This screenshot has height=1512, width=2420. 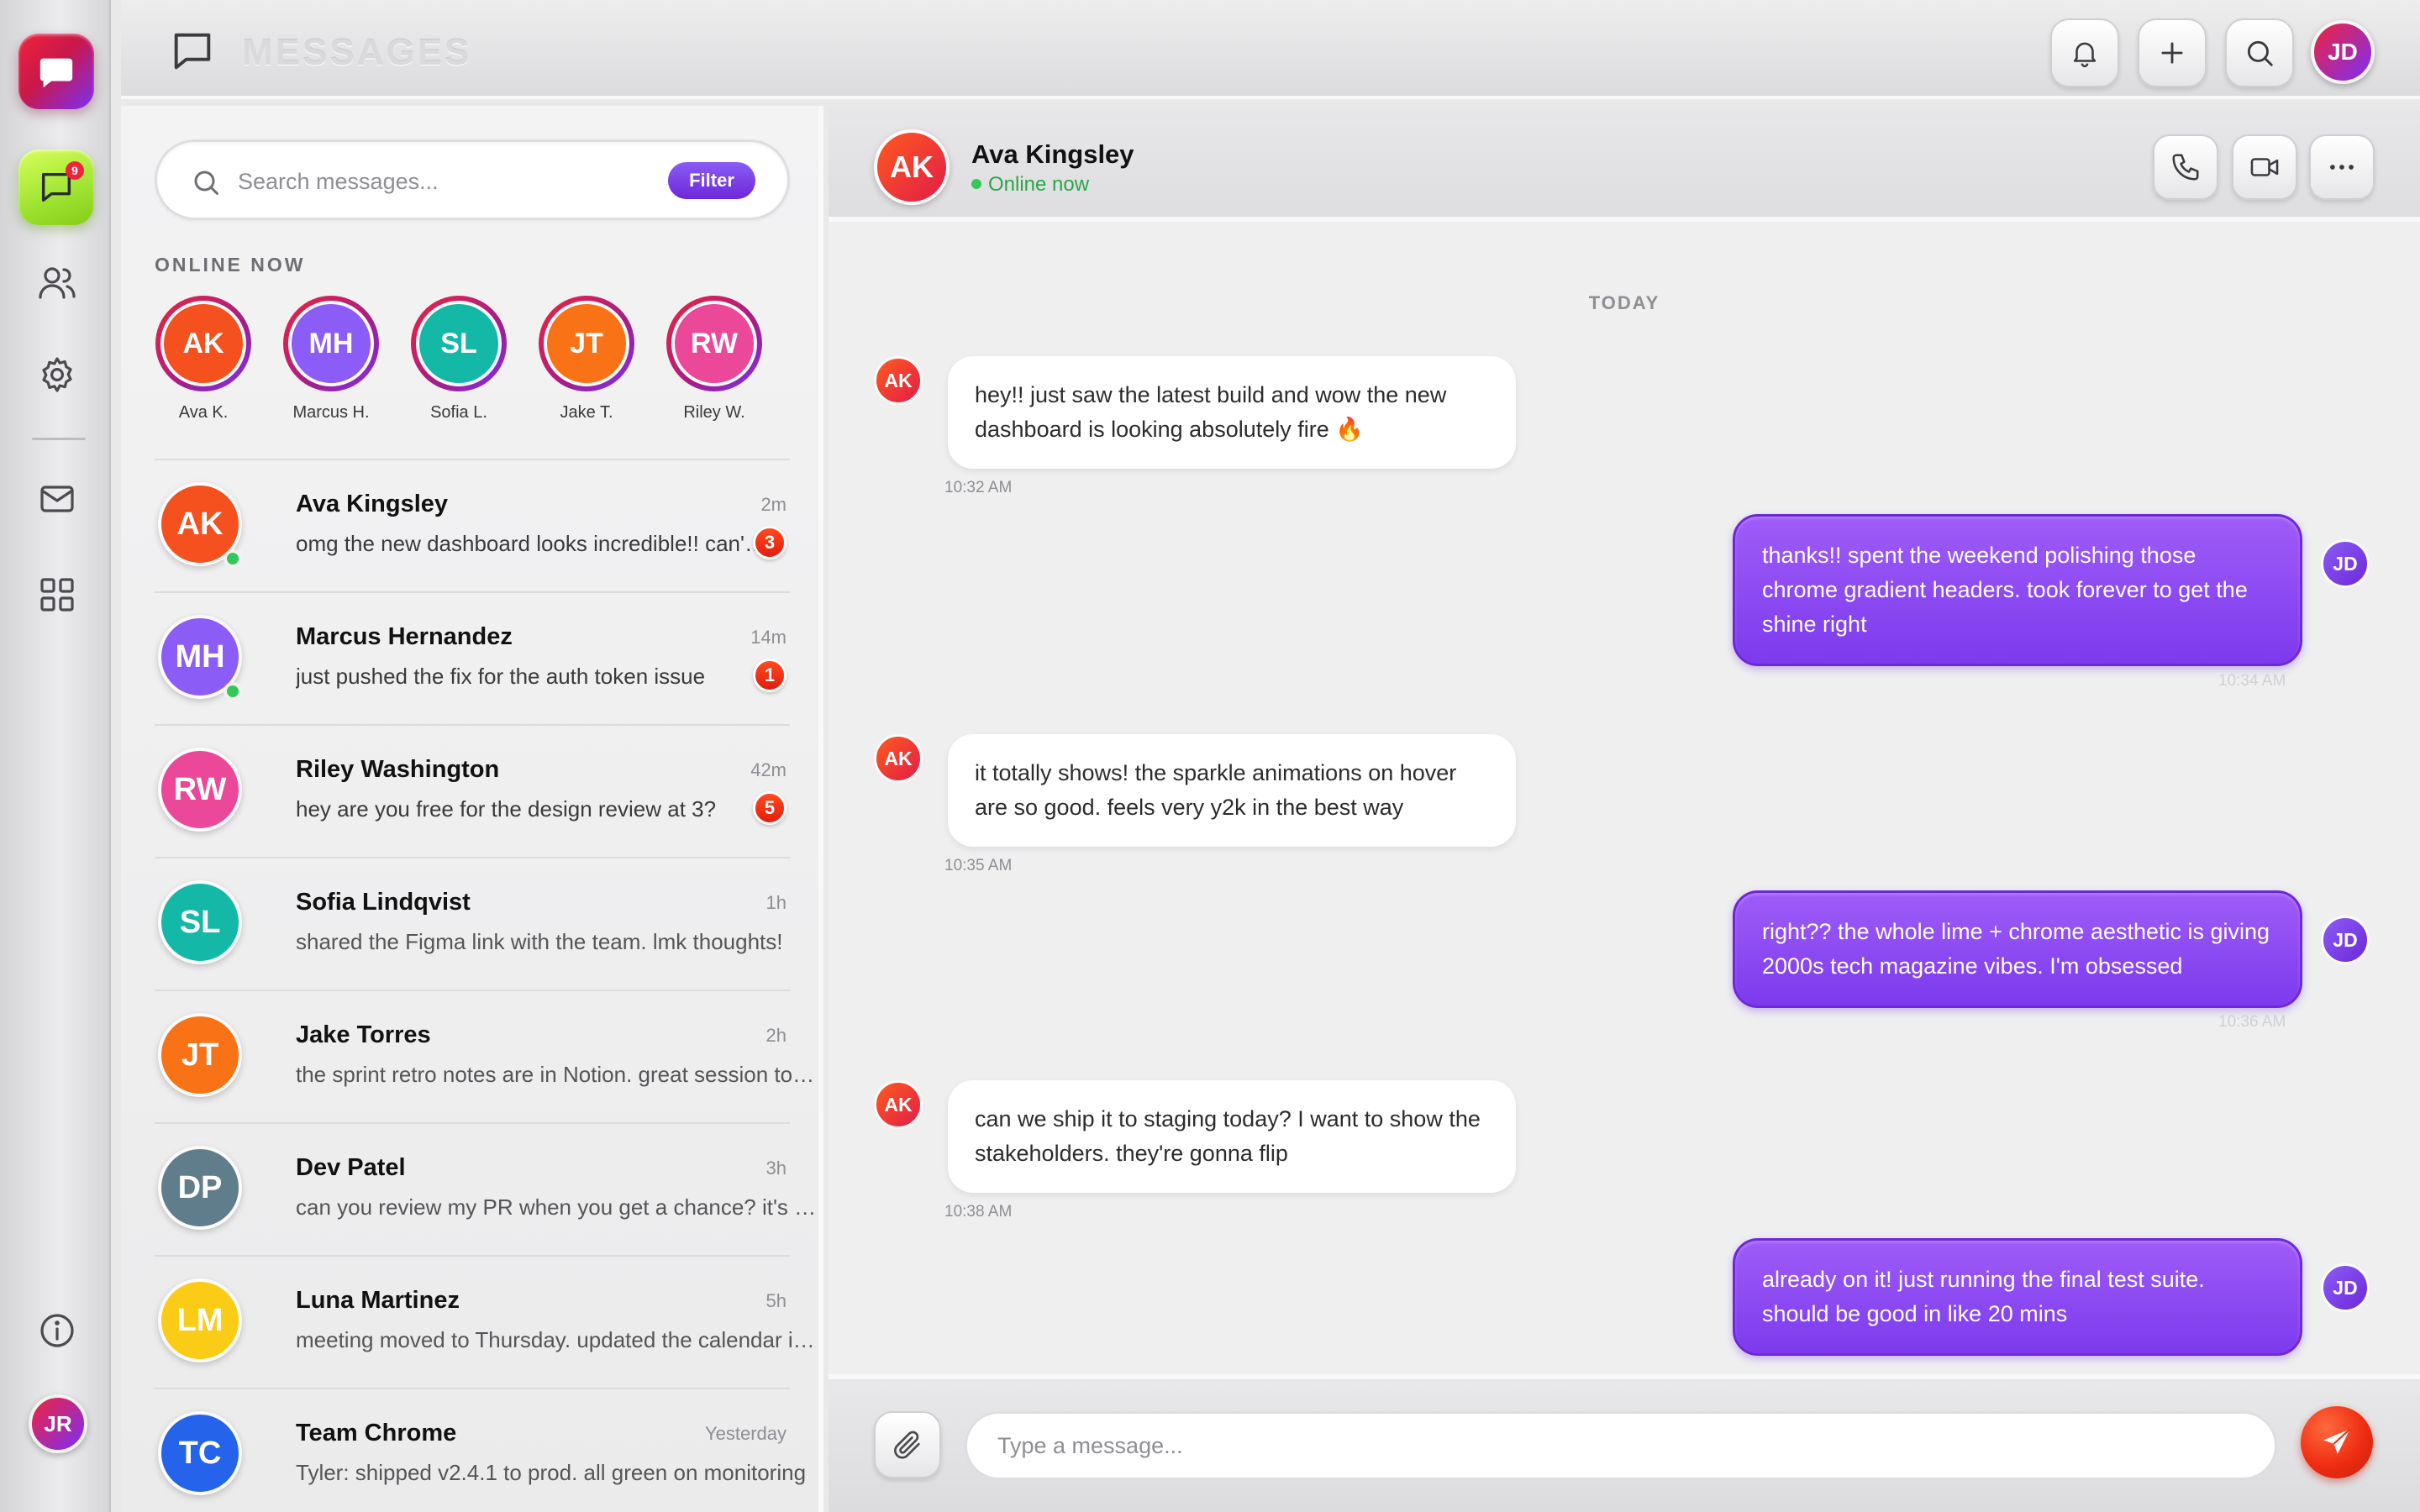 What do you see at coordinates (714, 343) in the screenshot?
I see `avatar-ring: RW` at bounding box center [714, 343].